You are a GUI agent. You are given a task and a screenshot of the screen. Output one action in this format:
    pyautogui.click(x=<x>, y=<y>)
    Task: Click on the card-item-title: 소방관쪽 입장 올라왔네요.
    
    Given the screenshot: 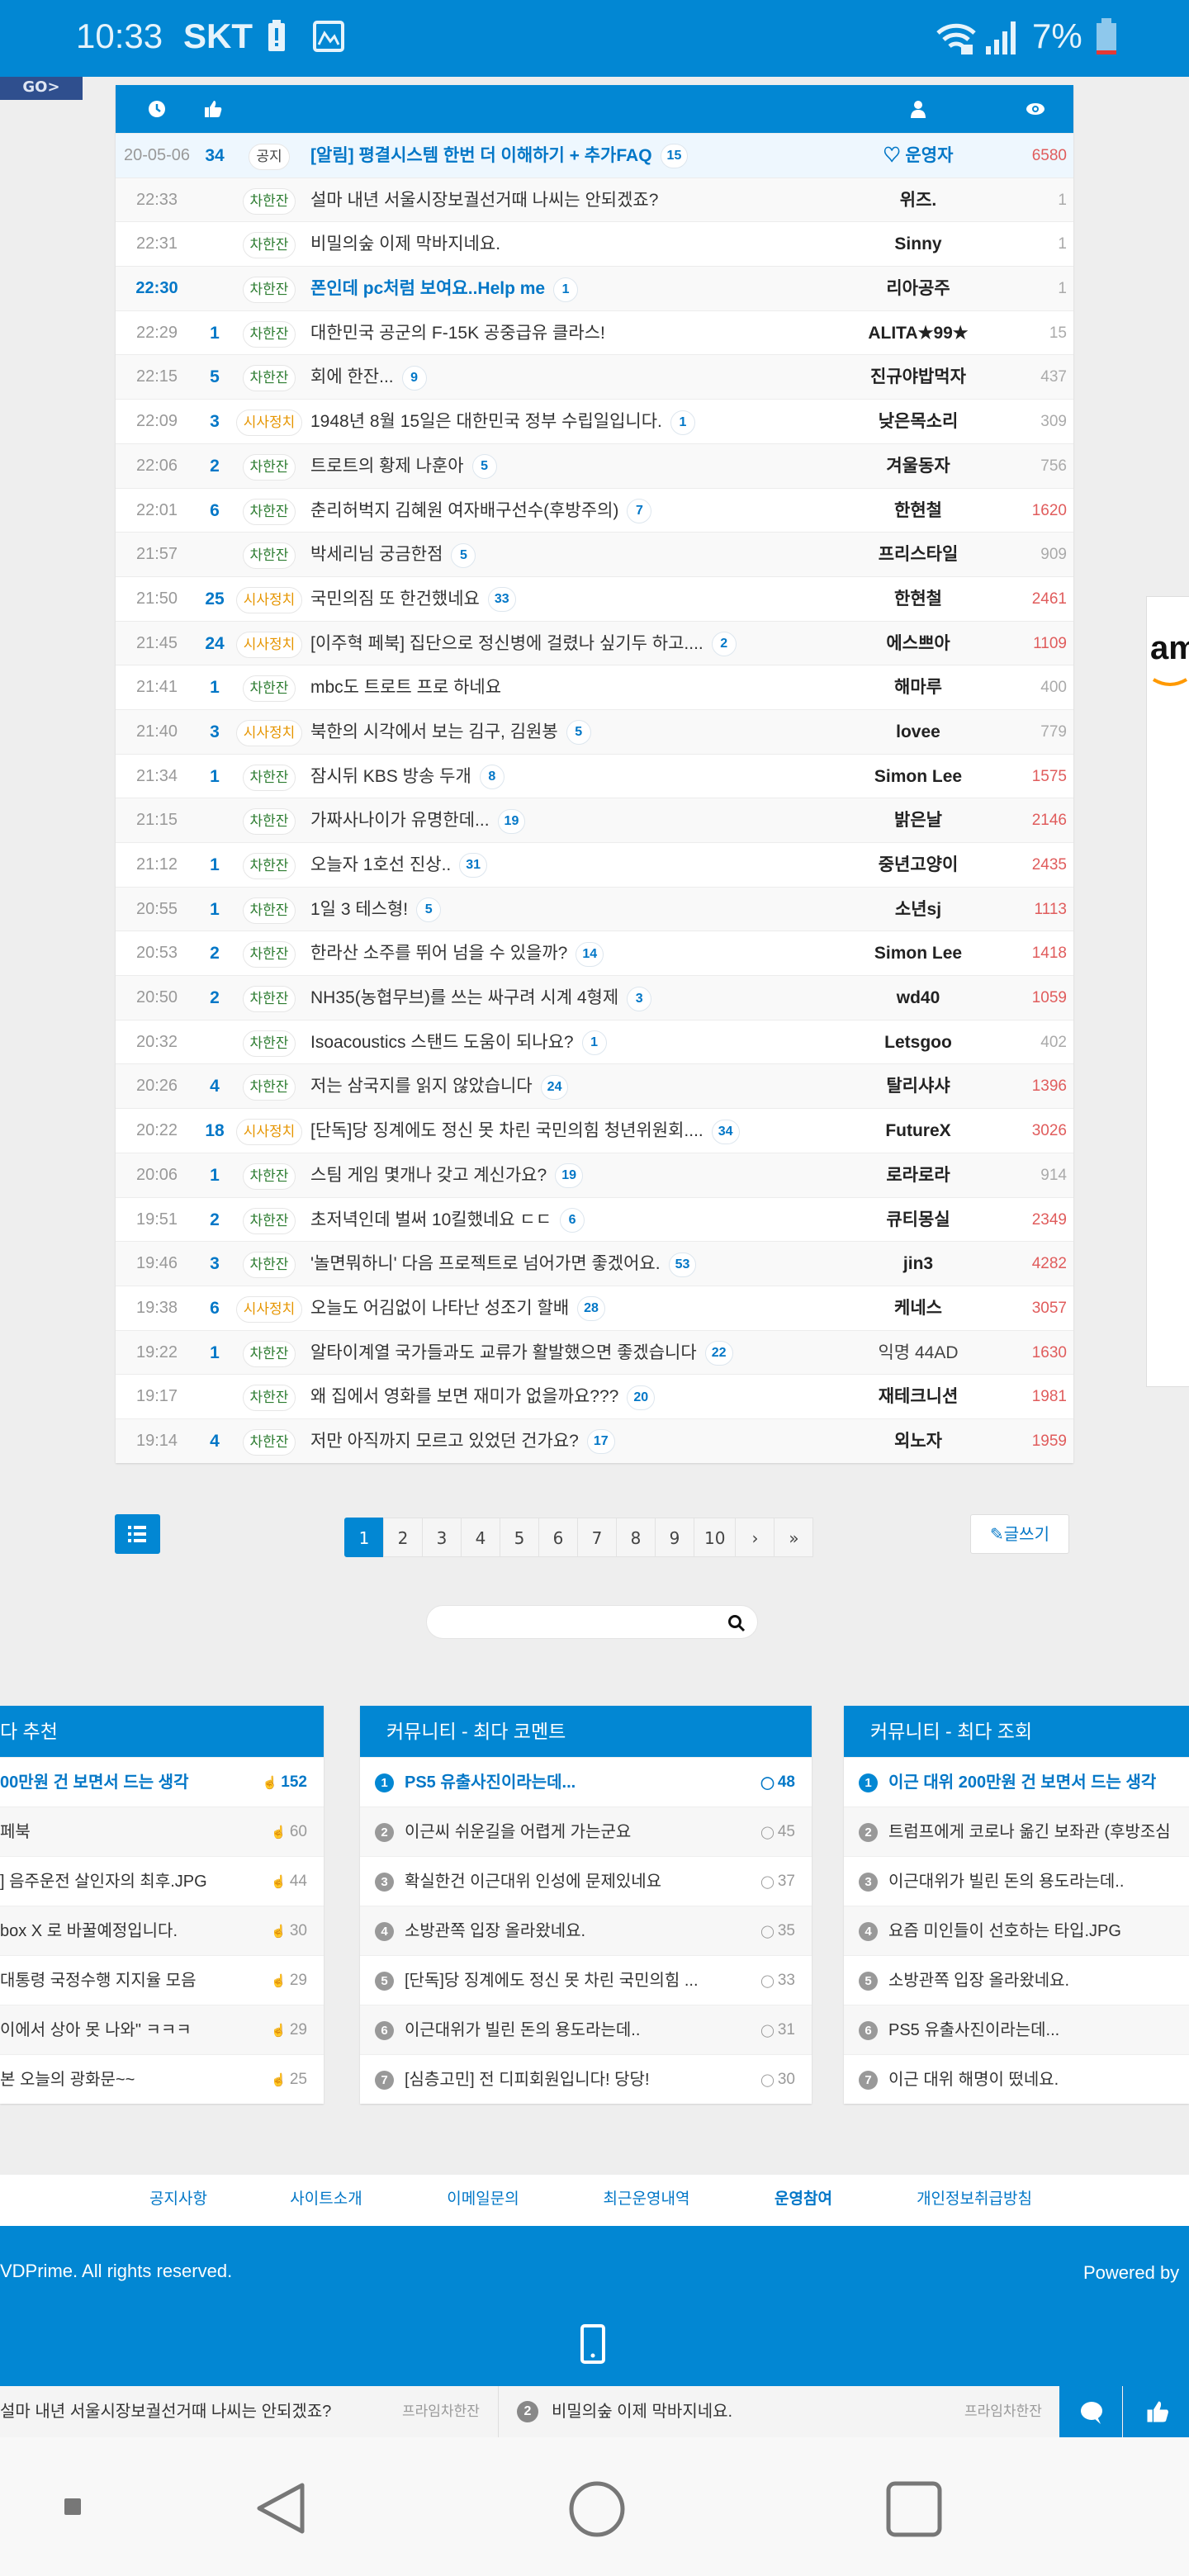 What is the action you would take?
    pyautogui.click(x=571, y=1931)
    